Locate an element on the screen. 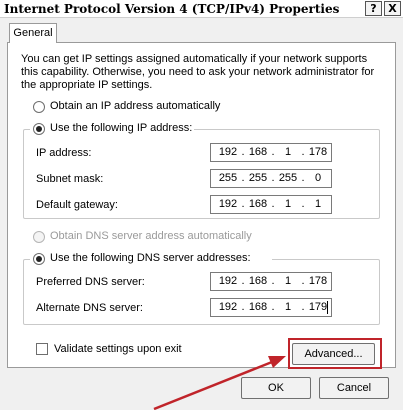  arrow-head is located at coordinates (277, 362).